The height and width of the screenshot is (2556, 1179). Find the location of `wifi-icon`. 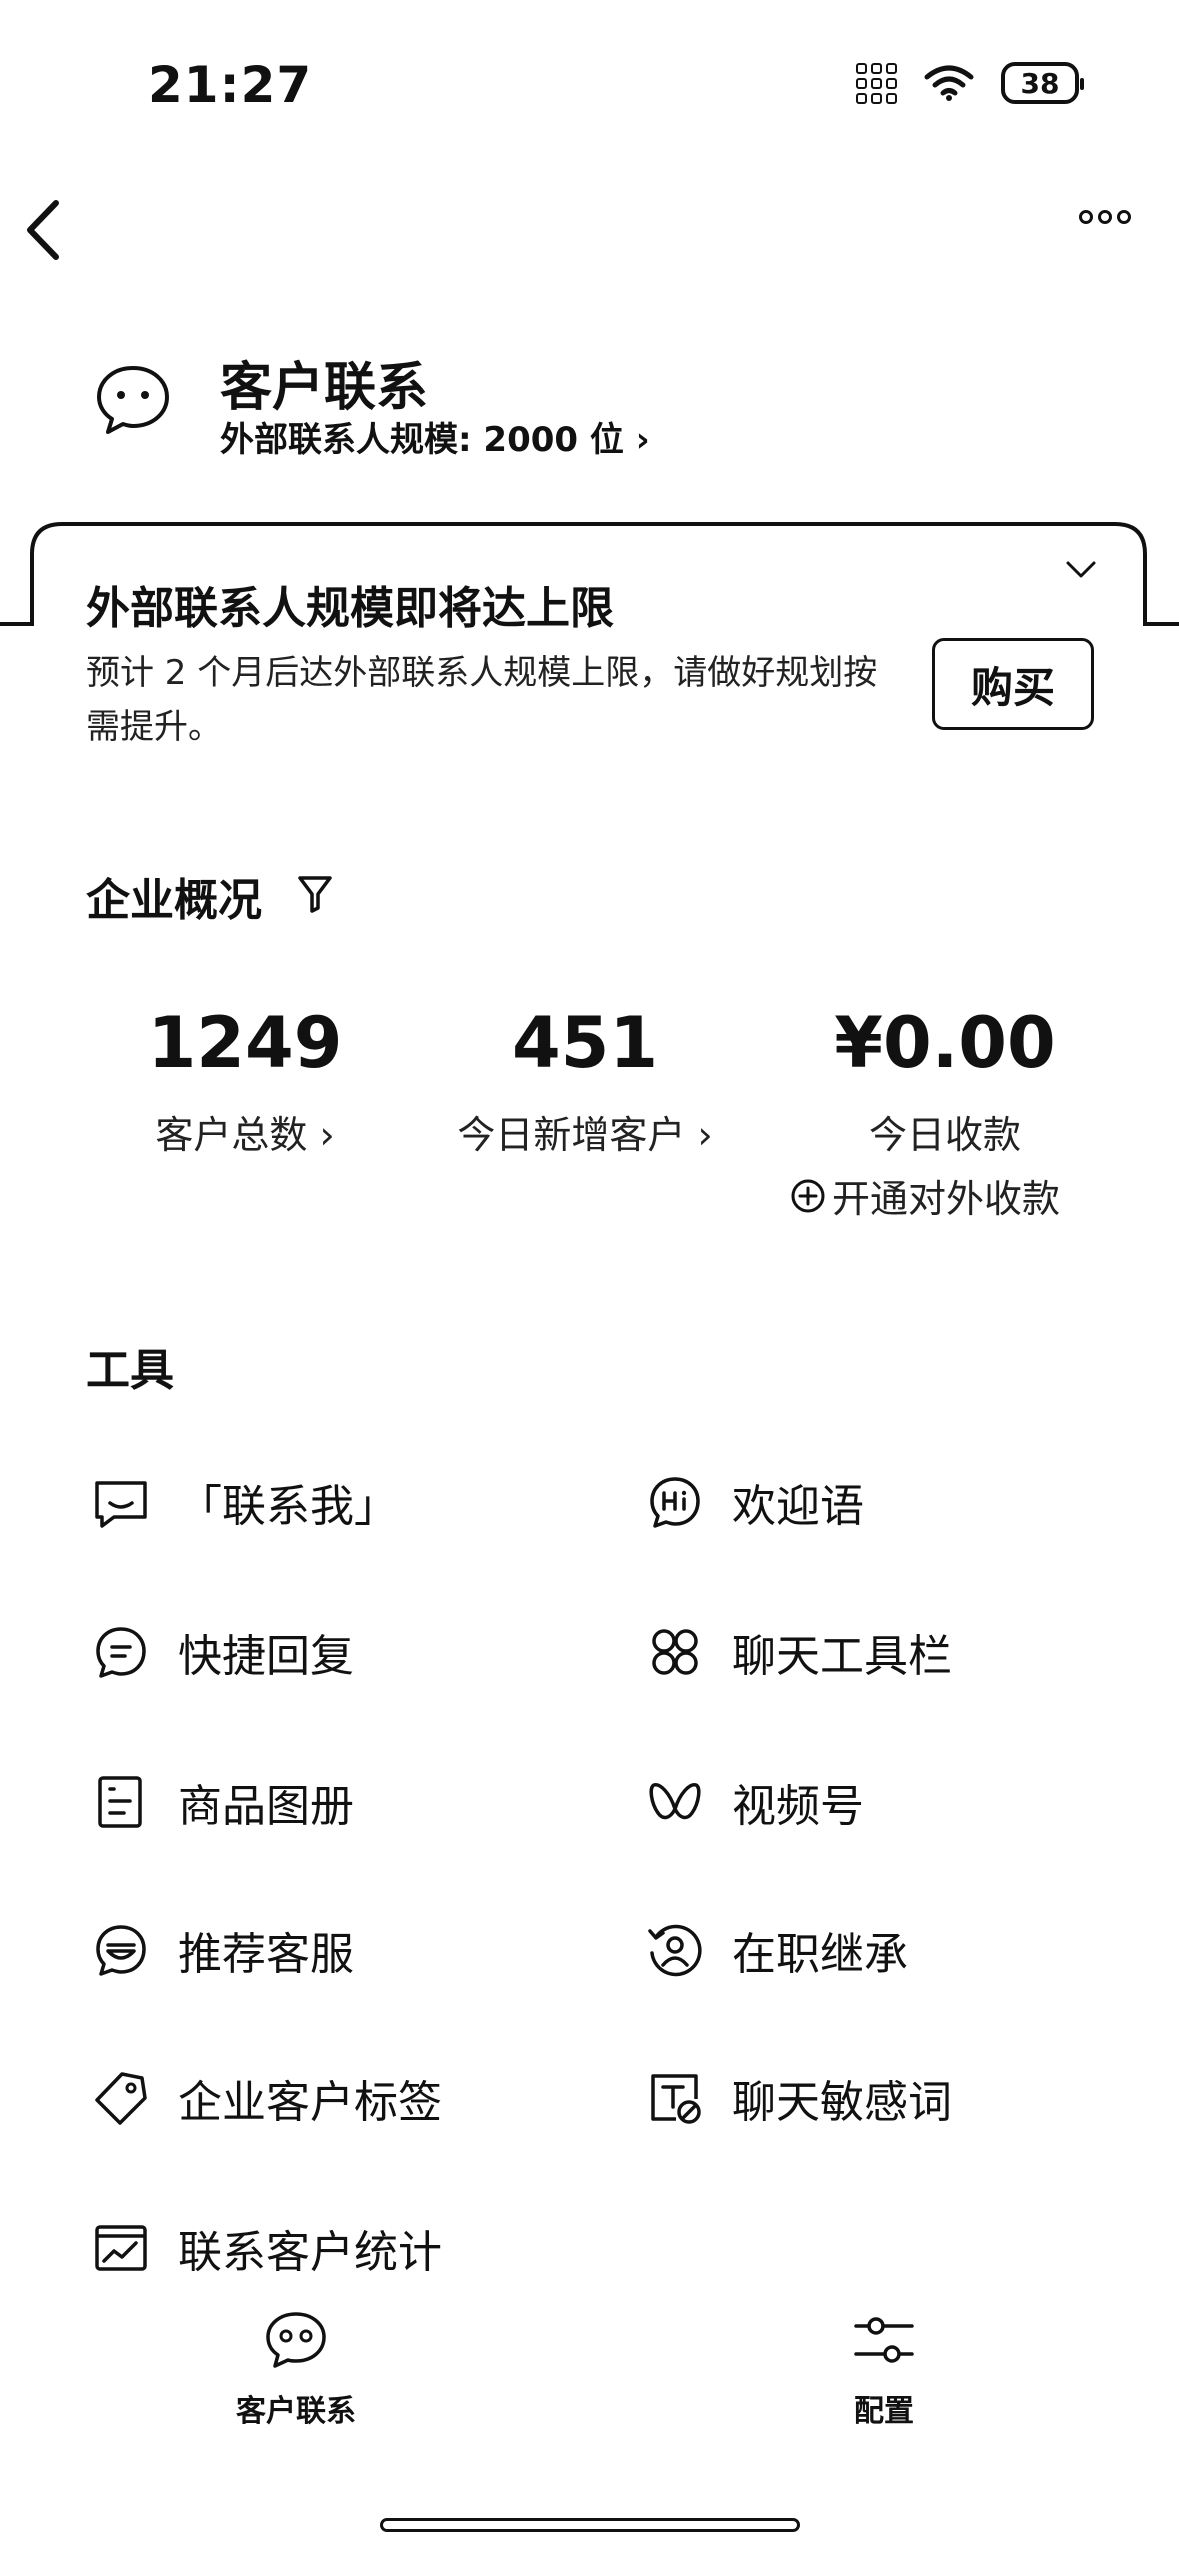

wifi-icon is located at coordinates (949, 83).